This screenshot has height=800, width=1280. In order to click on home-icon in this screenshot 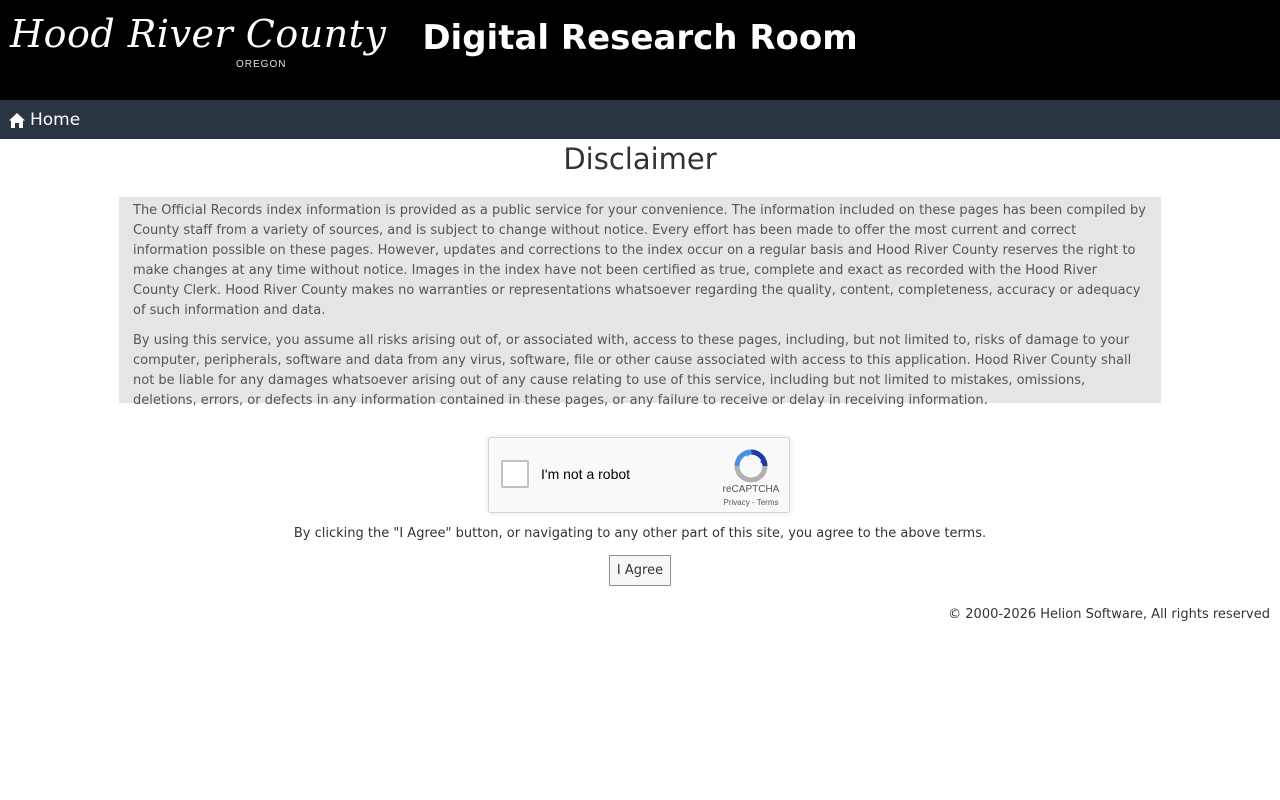, I will do `click(17, 120)`.